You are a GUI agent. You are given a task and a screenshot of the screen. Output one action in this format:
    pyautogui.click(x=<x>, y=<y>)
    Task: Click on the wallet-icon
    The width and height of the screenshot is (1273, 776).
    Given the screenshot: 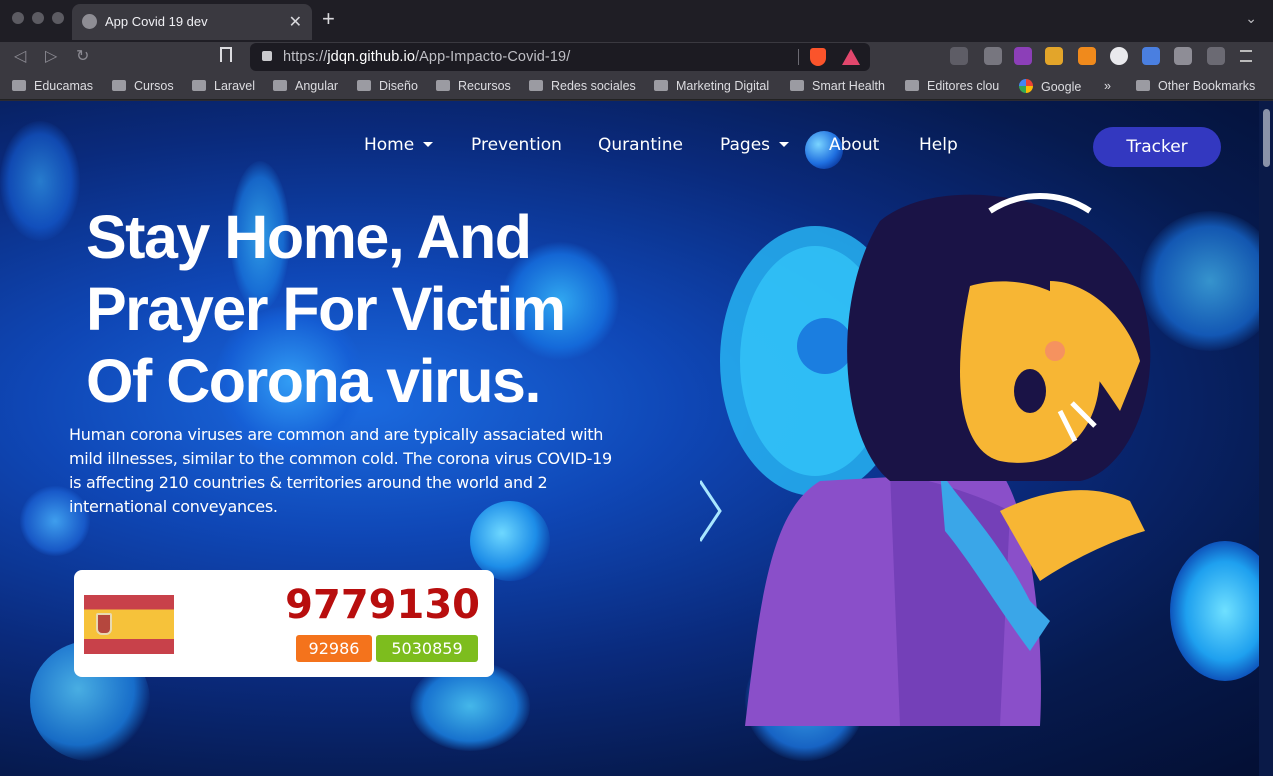 What is the action you would take?
    pyautogui.click(x=1216, y=56)
    